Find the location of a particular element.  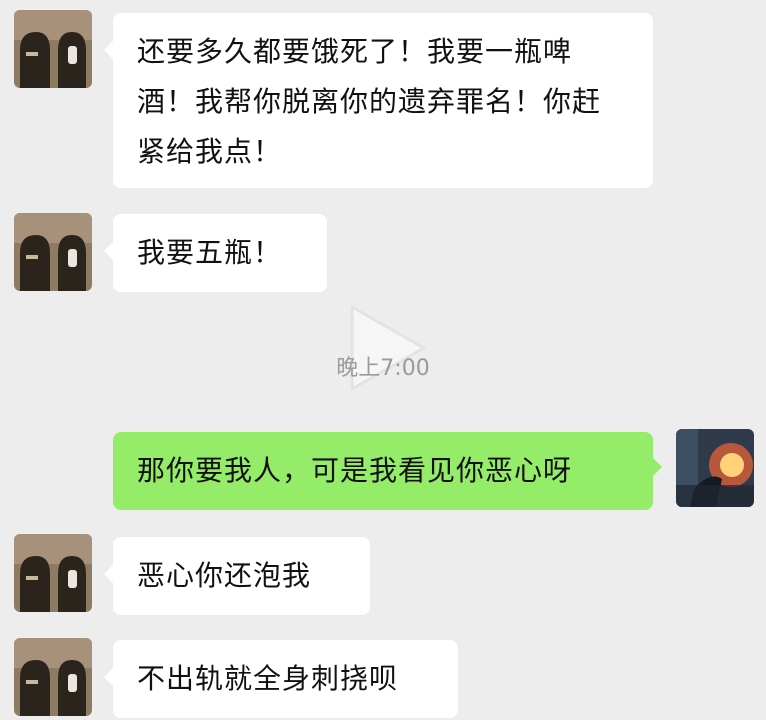

message-text: 恶心你还泡我 is located at coordinates (224, 575).